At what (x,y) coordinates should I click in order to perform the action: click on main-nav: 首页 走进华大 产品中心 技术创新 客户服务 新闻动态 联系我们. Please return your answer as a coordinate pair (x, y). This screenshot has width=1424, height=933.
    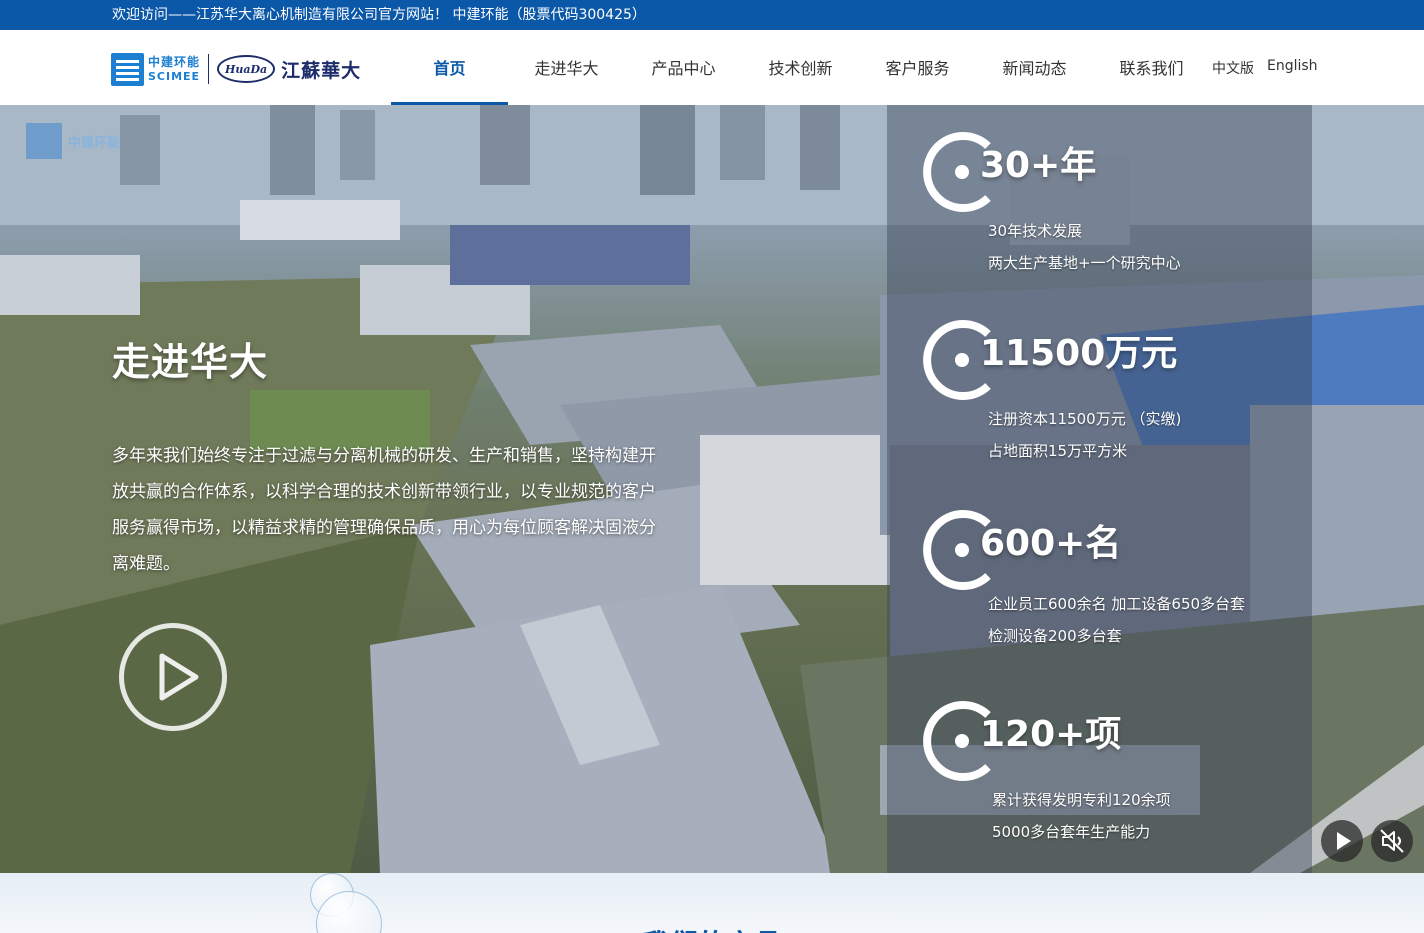
    Looking at the image, I should click on (800, 67).